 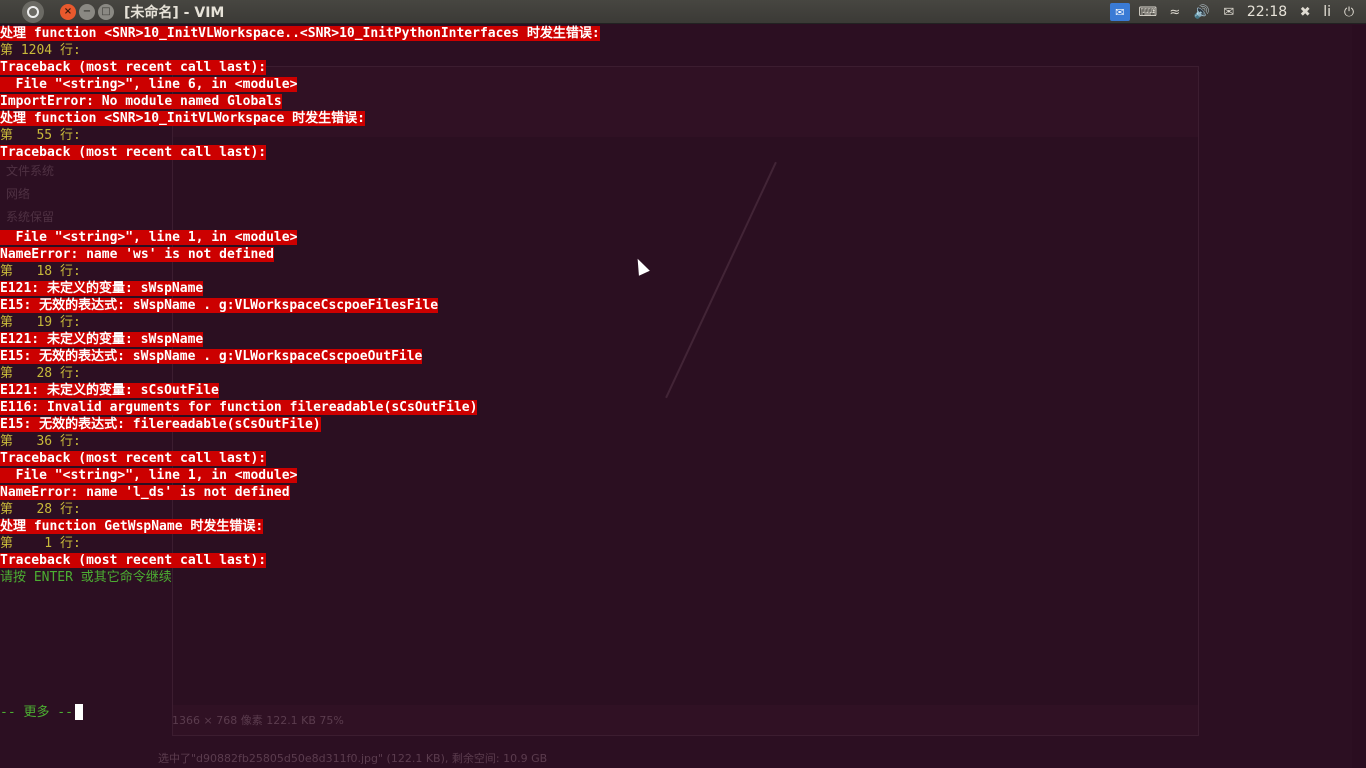 I want to click on user-name: li, so click(x=1327, y=12).